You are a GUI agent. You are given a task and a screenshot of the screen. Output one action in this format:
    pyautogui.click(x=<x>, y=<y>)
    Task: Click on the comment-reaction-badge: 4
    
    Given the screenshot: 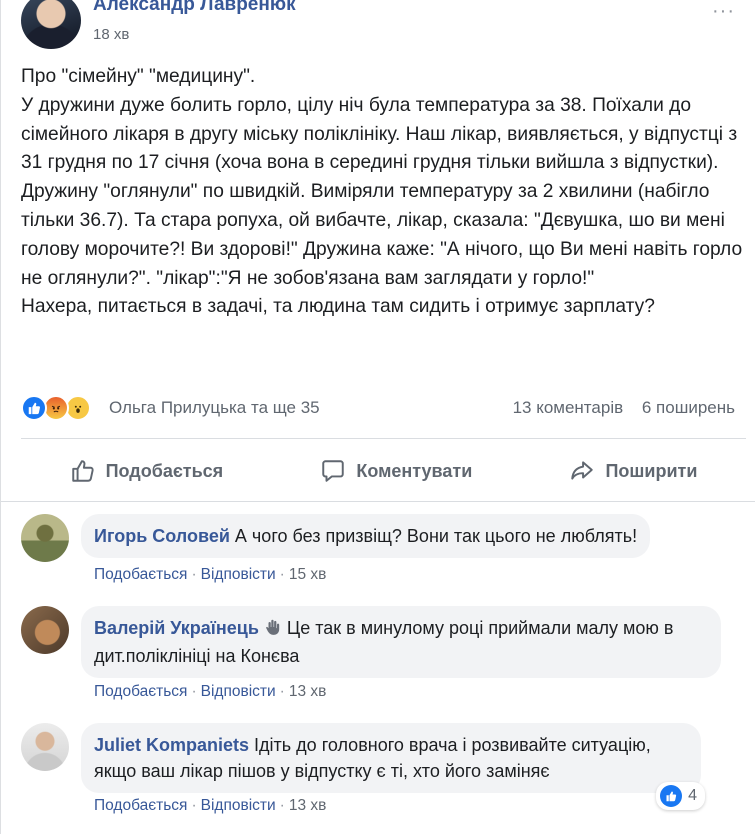 What is the action you would take?
    pyautogui.click(x=680, y=796)
    